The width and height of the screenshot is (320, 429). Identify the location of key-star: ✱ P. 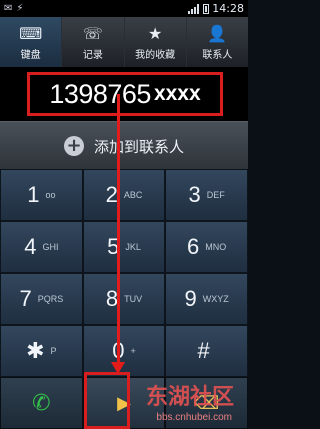
(41, 351).